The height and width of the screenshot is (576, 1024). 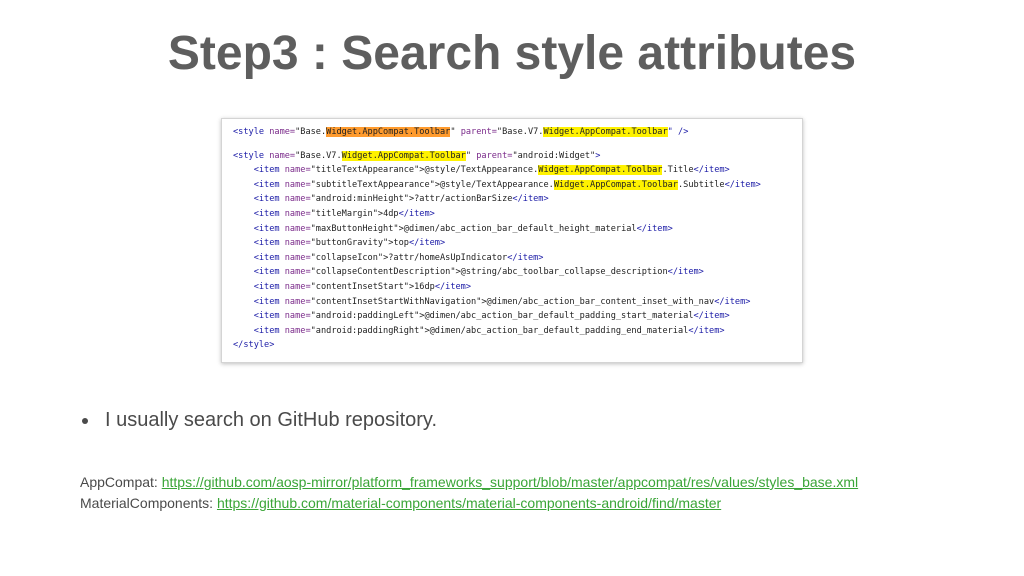 I want to click on code-token: "titleTextAppearance", so click(x=365, y=170).